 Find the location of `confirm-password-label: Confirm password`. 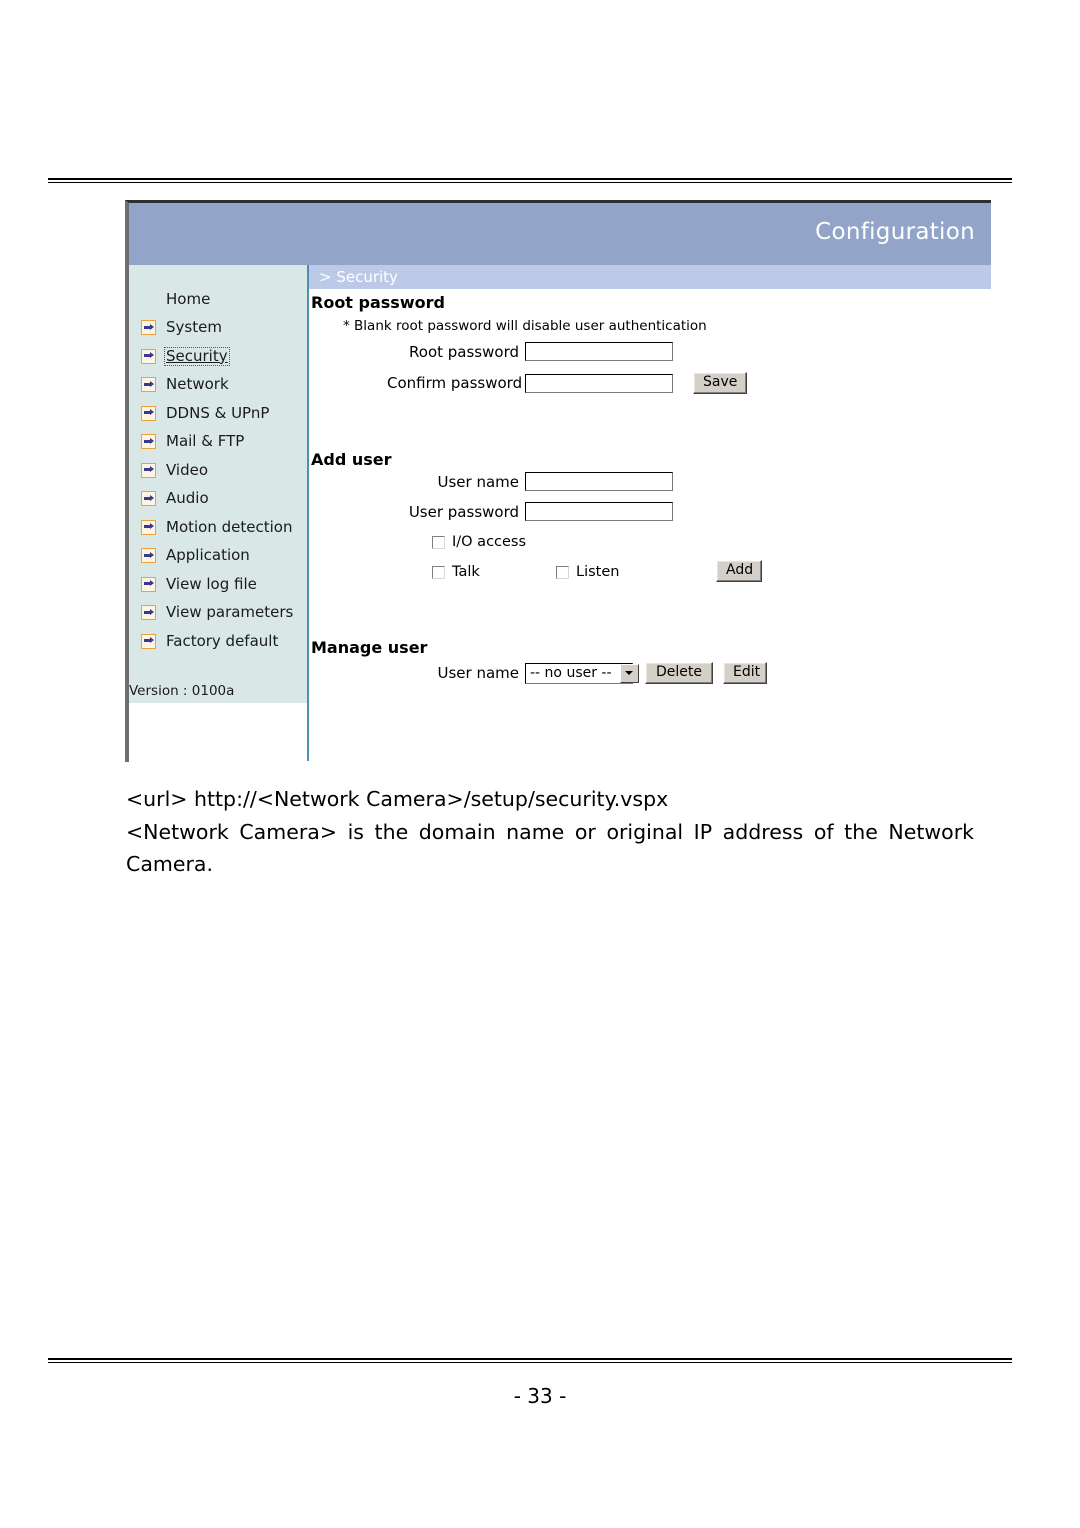

confirm-password-label: Confirm password is located at coordinates (455, 383).